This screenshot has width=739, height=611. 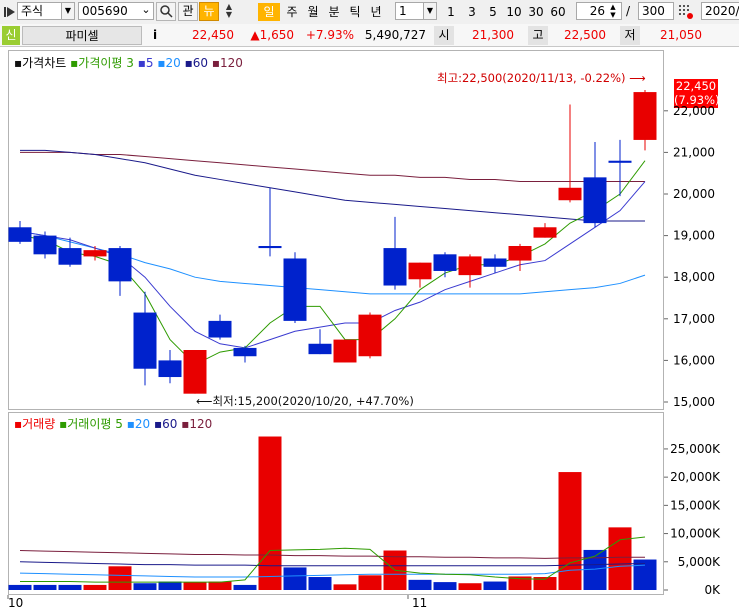 I want to click on volume-tick-label: 0K, so click(x=712, y=590).